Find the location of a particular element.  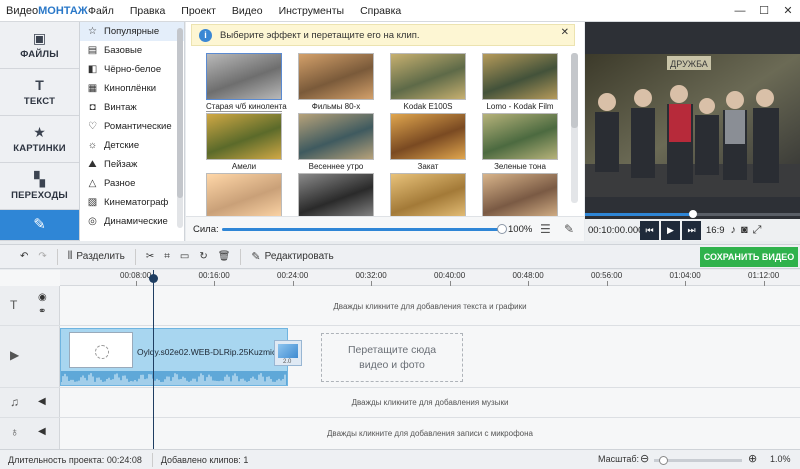

ruler-tick-label: 00:56:00 is located at coordinates (607, 278).